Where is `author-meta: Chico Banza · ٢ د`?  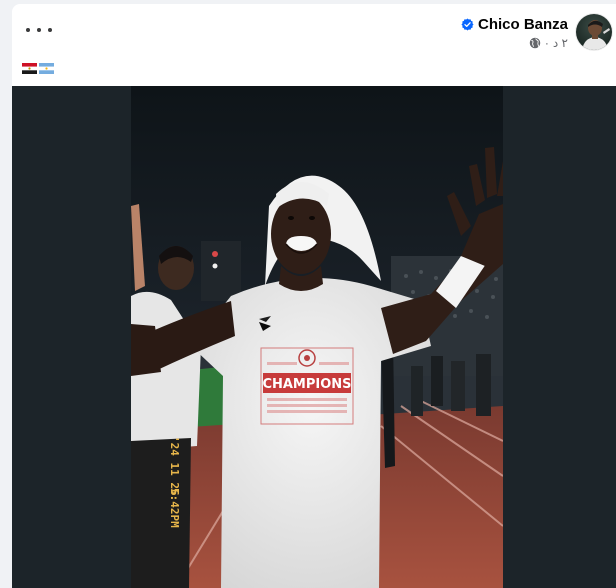
author-meta: Chico Banza · ٢ د is located at coordinates (514, 32).